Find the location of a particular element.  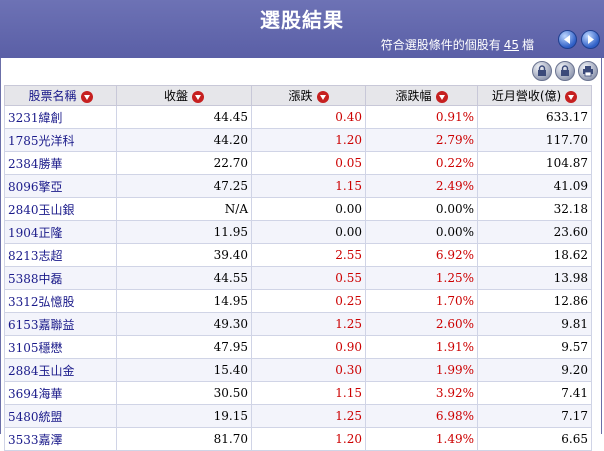

stock-name-link: 8213志超 is located at coordinates (60, 255).